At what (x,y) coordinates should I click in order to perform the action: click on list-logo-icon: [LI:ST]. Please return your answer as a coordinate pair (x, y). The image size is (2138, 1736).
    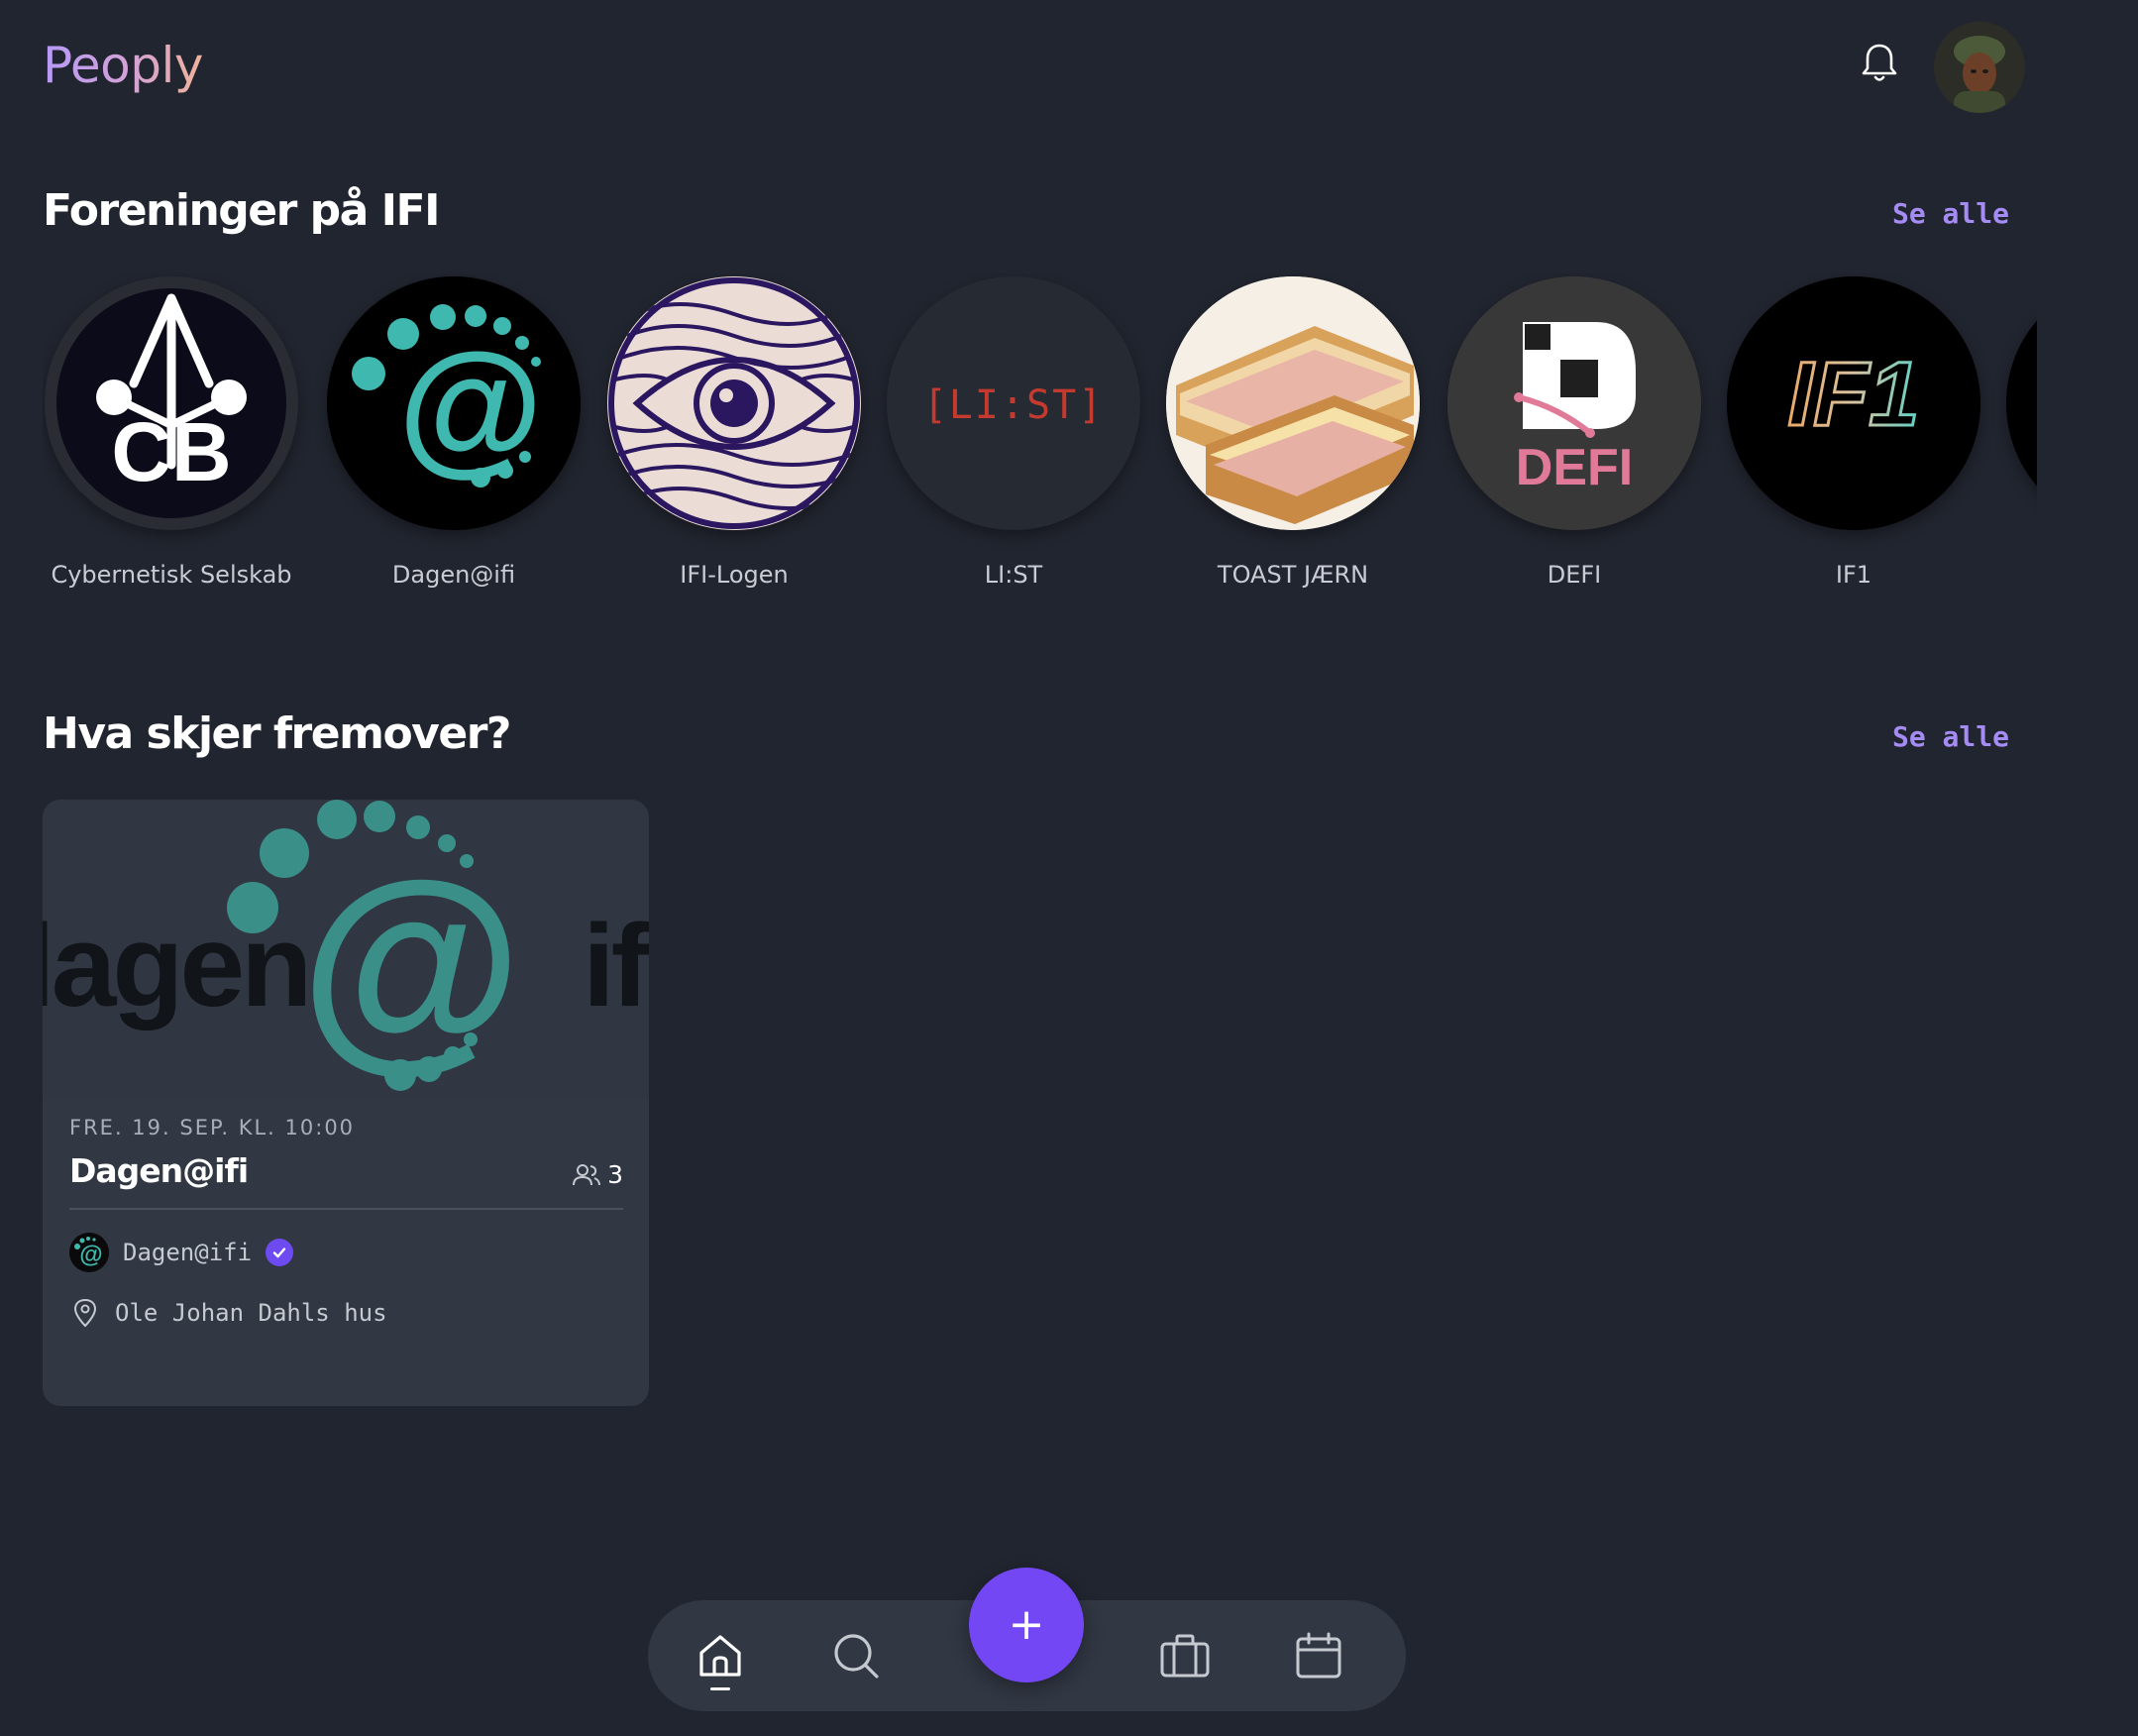
    Looking at the image, I should click on (1013, 403).